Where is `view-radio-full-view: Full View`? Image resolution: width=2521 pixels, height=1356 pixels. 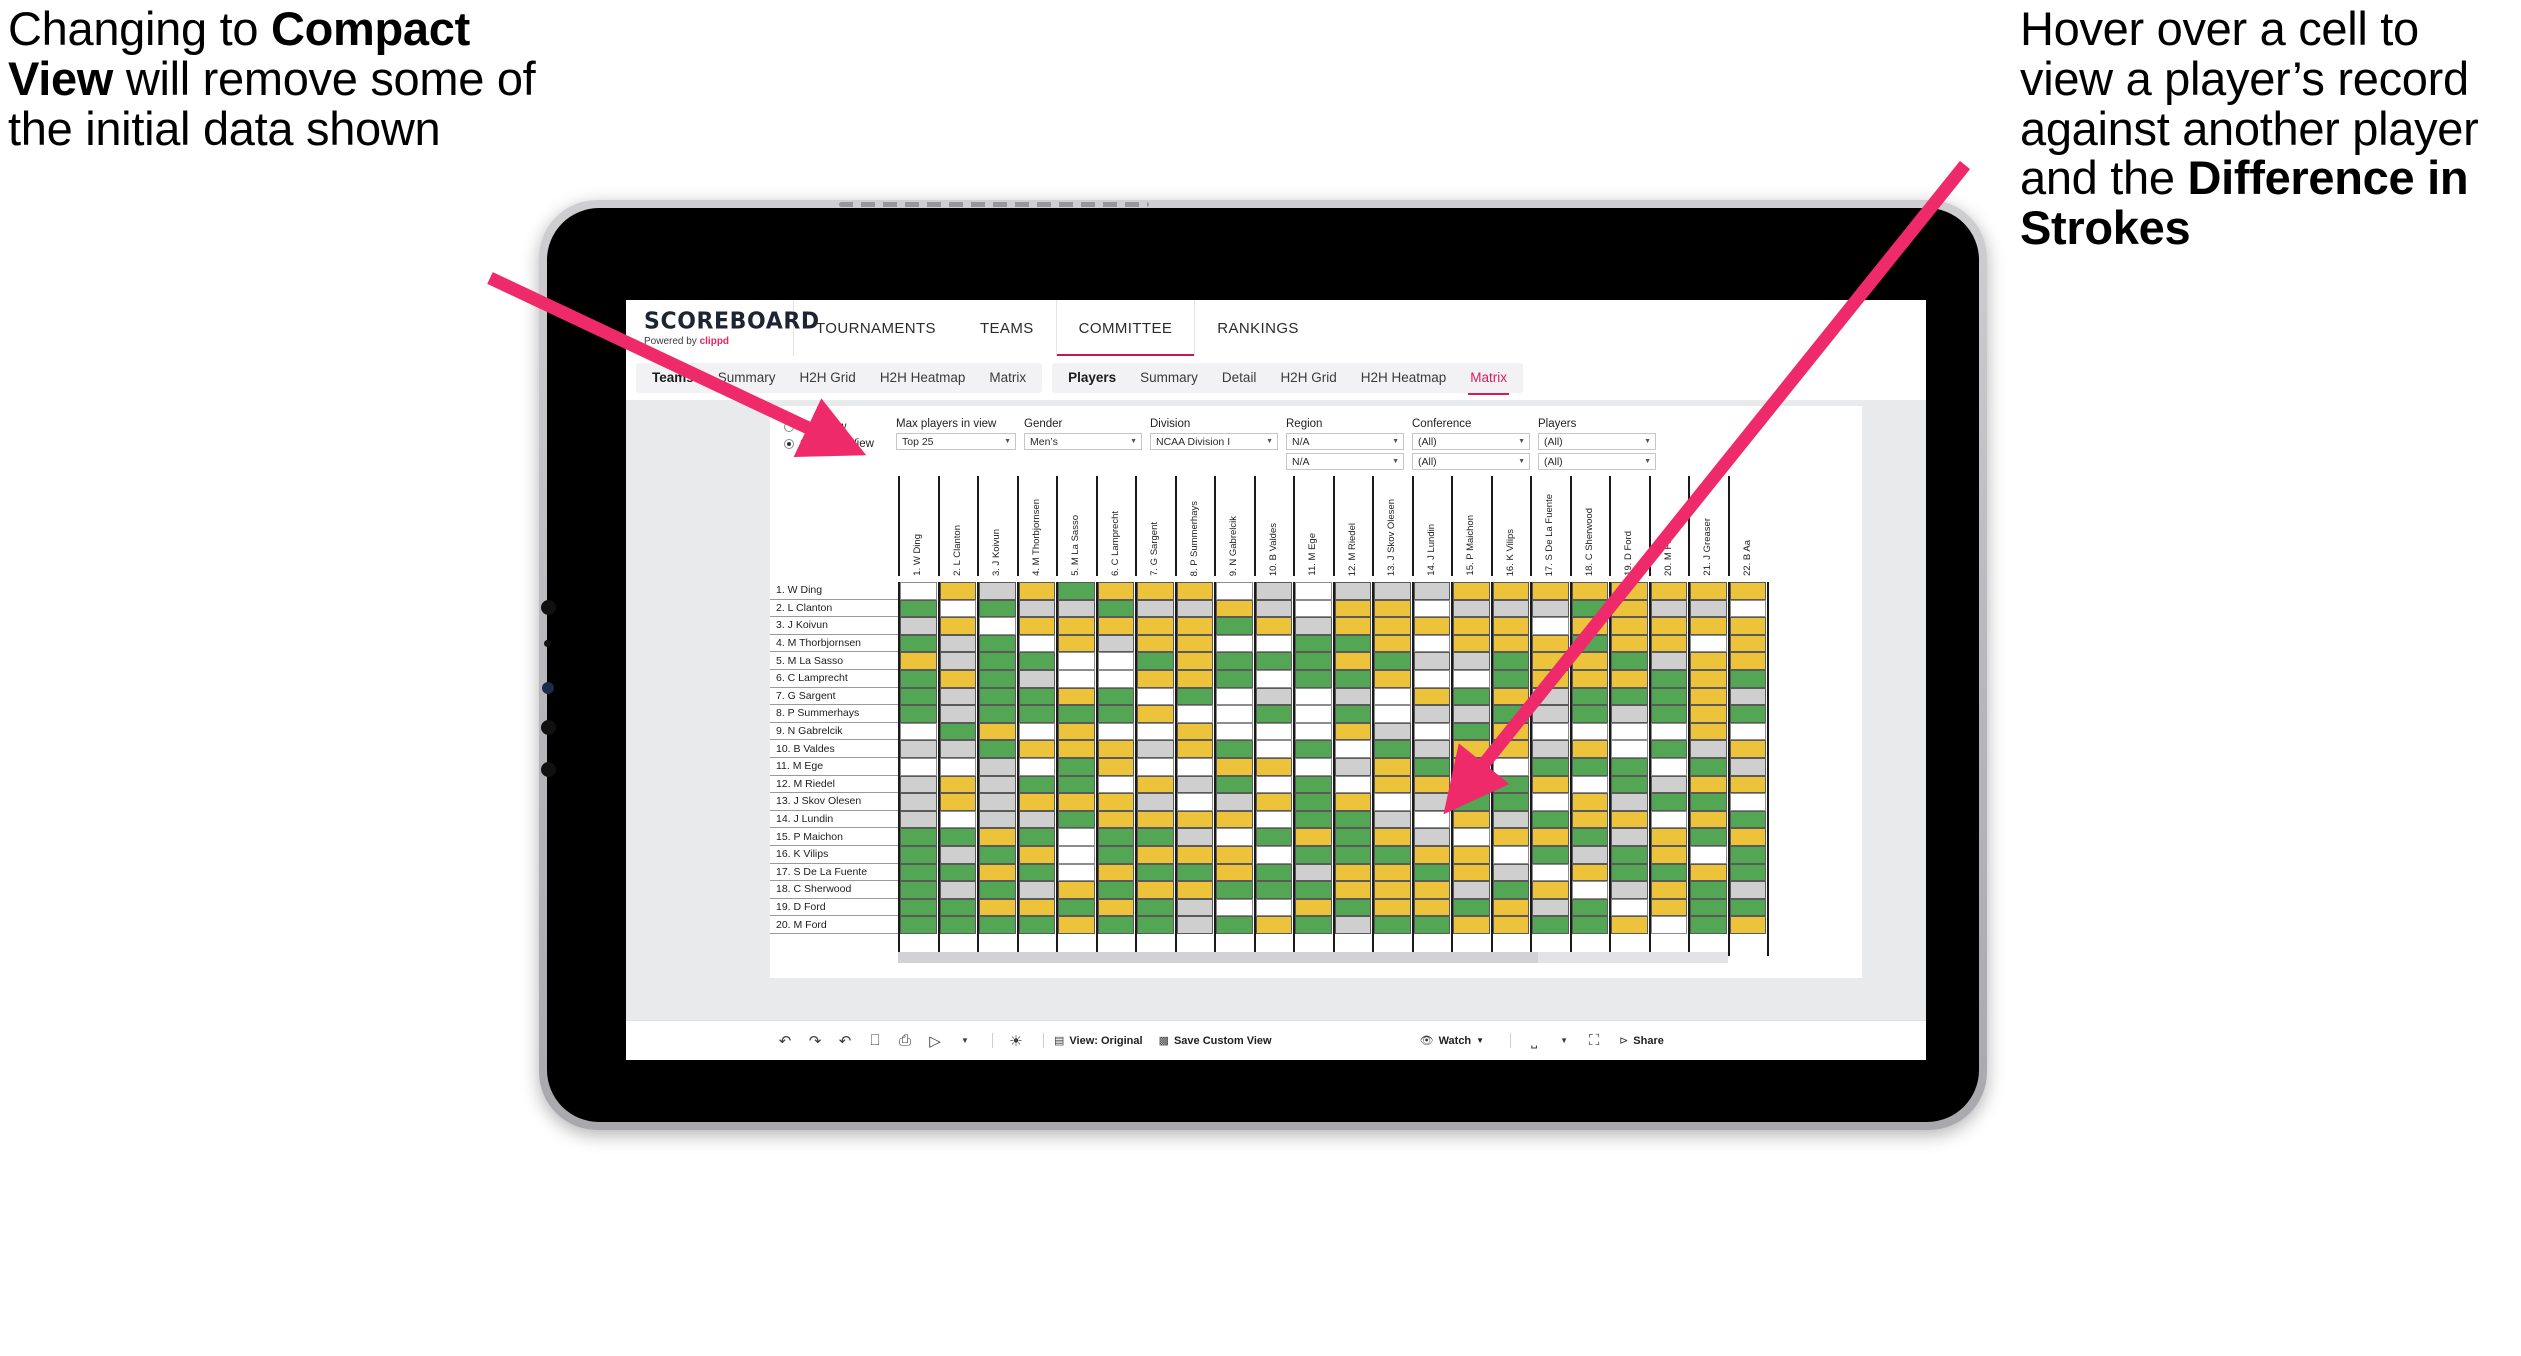
view-radio-full-view: Full View is located at coordinates (840, 426).